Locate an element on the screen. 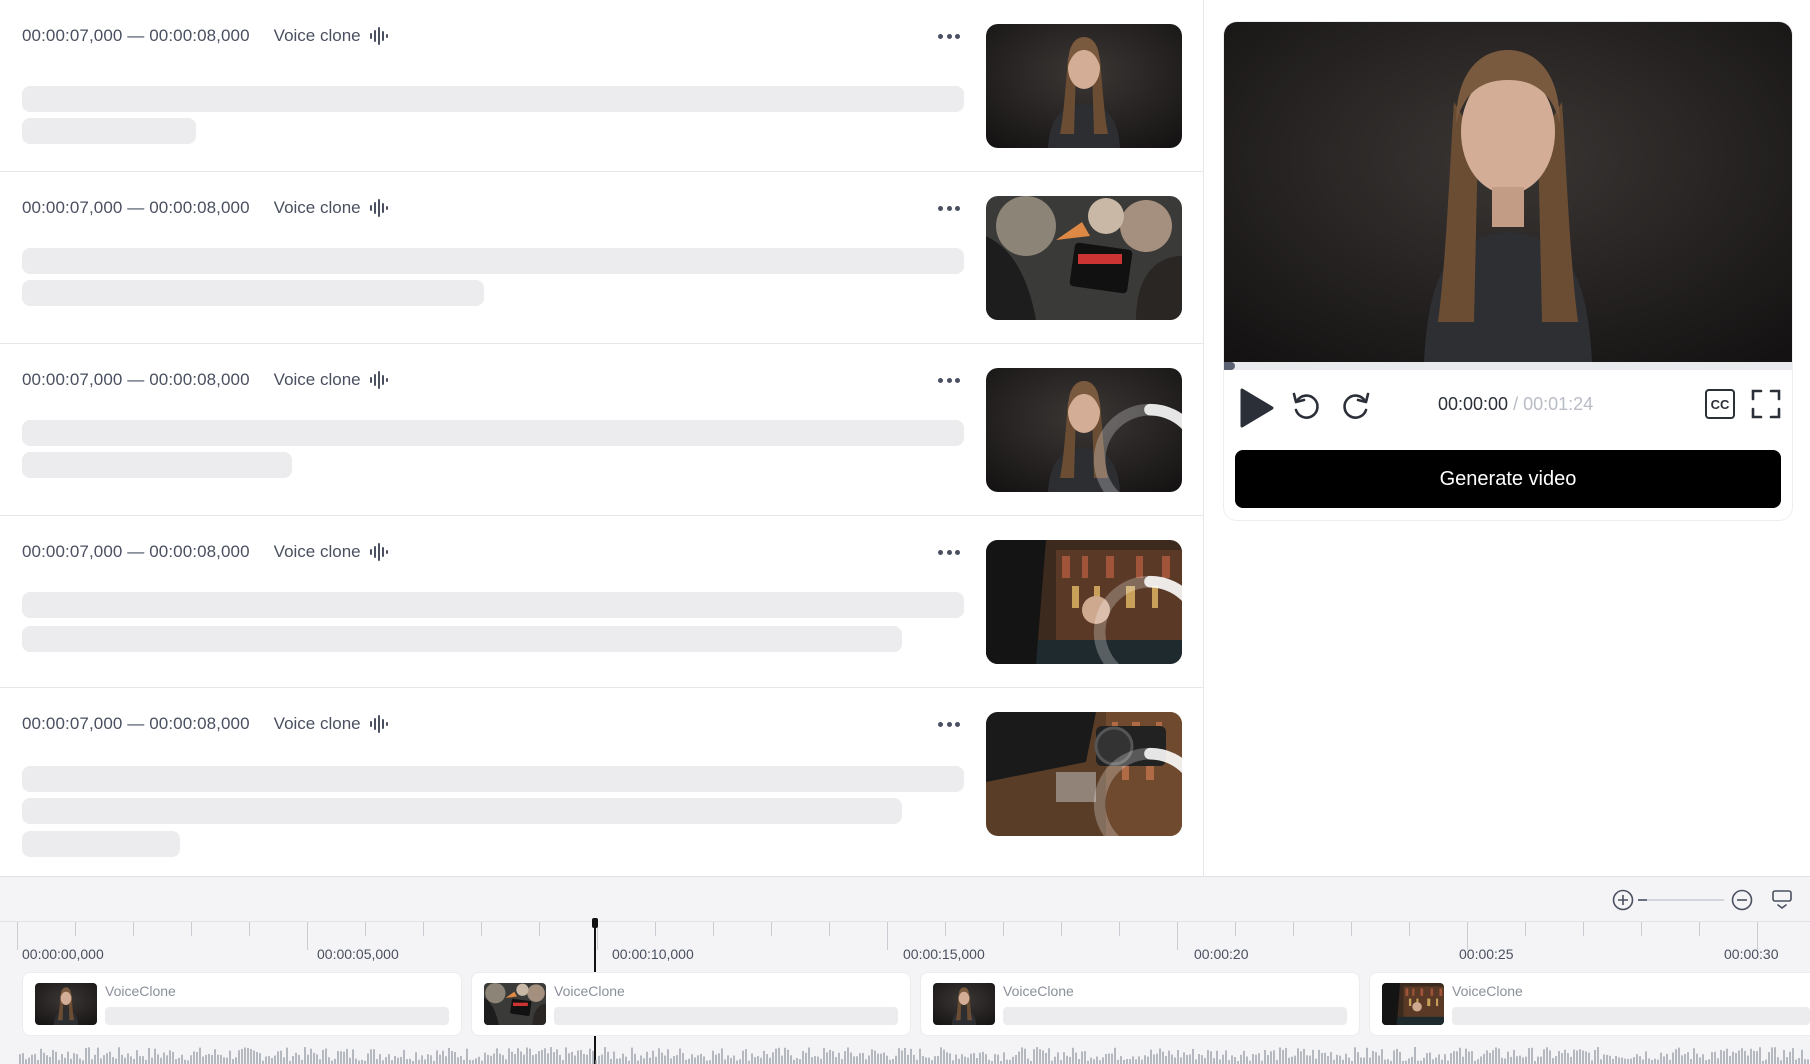  ruler-label: 00:00:05,000 is located at coordinates (358, 954).